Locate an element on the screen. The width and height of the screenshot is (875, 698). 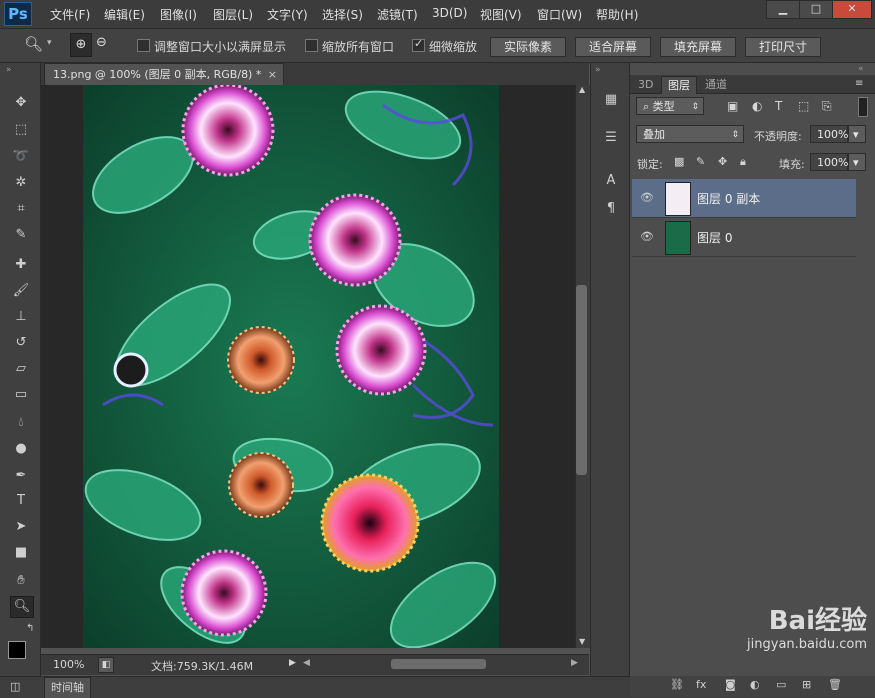
status-menu-icon: ▶ is located at coordinates (292, 663).